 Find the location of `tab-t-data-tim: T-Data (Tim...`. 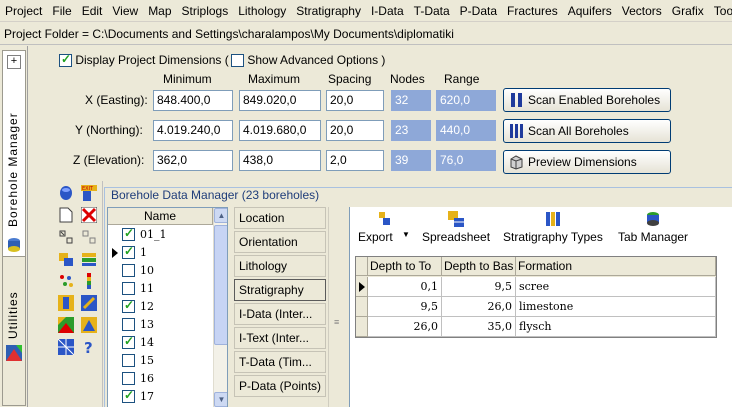

tab-t-data-tim: T-Data (Tim... is located at coordinates (280, 362).